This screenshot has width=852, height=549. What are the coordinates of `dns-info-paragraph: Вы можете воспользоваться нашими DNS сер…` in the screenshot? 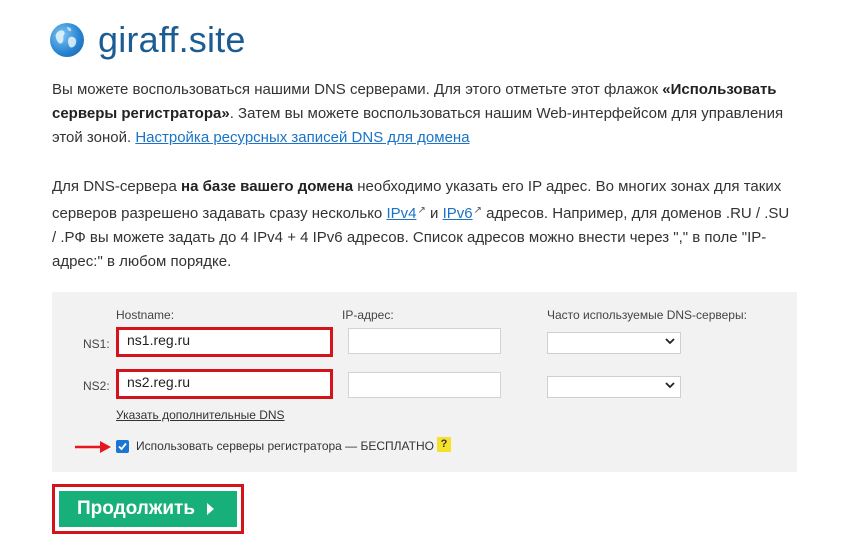 It's located at (422, 114).